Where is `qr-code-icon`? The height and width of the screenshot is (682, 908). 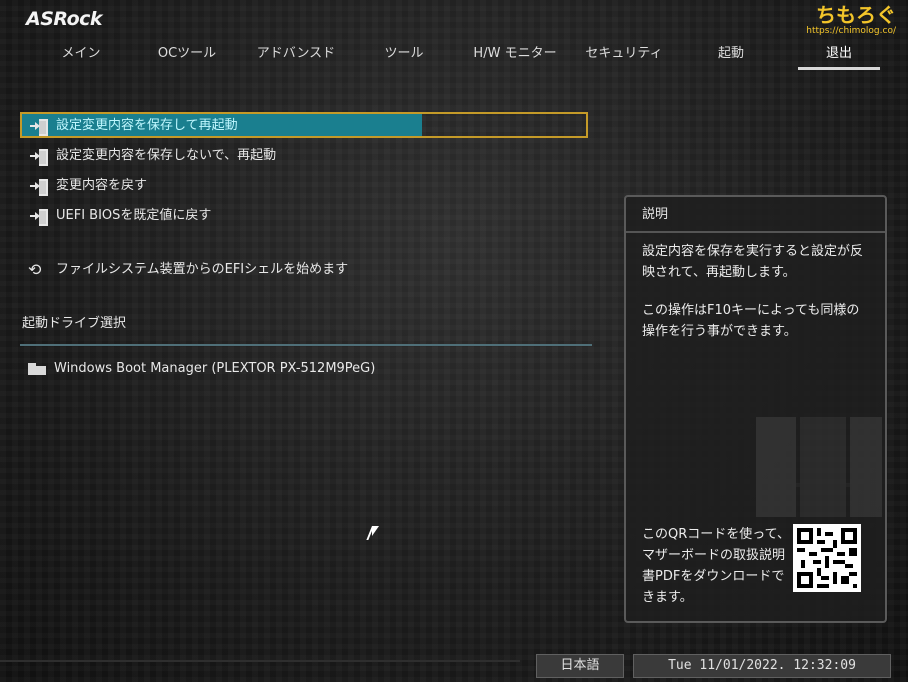
qr-code-icon is located at coordinates (827, 558).